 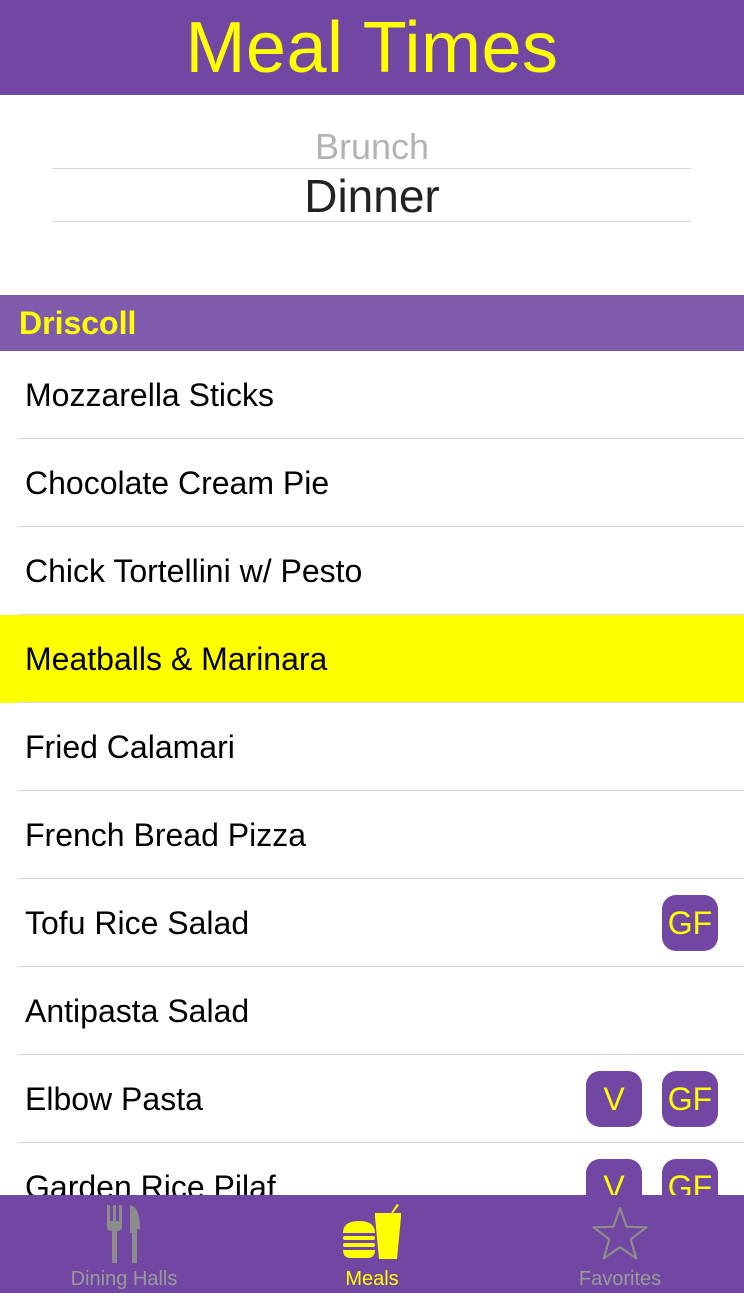 What do you see at coordinates (372, 323) in the screenshot?
I see `section-header: Driscoll` at bounding box center [372, 323].